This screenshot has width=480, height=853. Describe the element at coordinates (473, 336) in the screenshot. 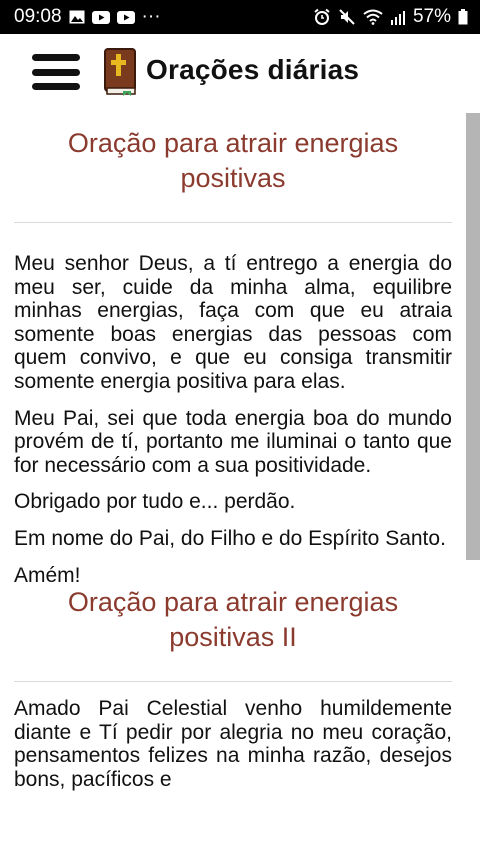

I see `scrollbar-thumb` at that location.